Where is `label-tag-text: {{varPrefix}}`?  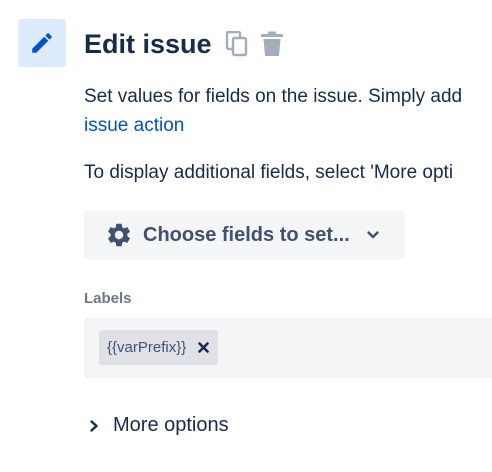 label-tag-text: {{varPrefix}} is located at coordinates (147, 347).